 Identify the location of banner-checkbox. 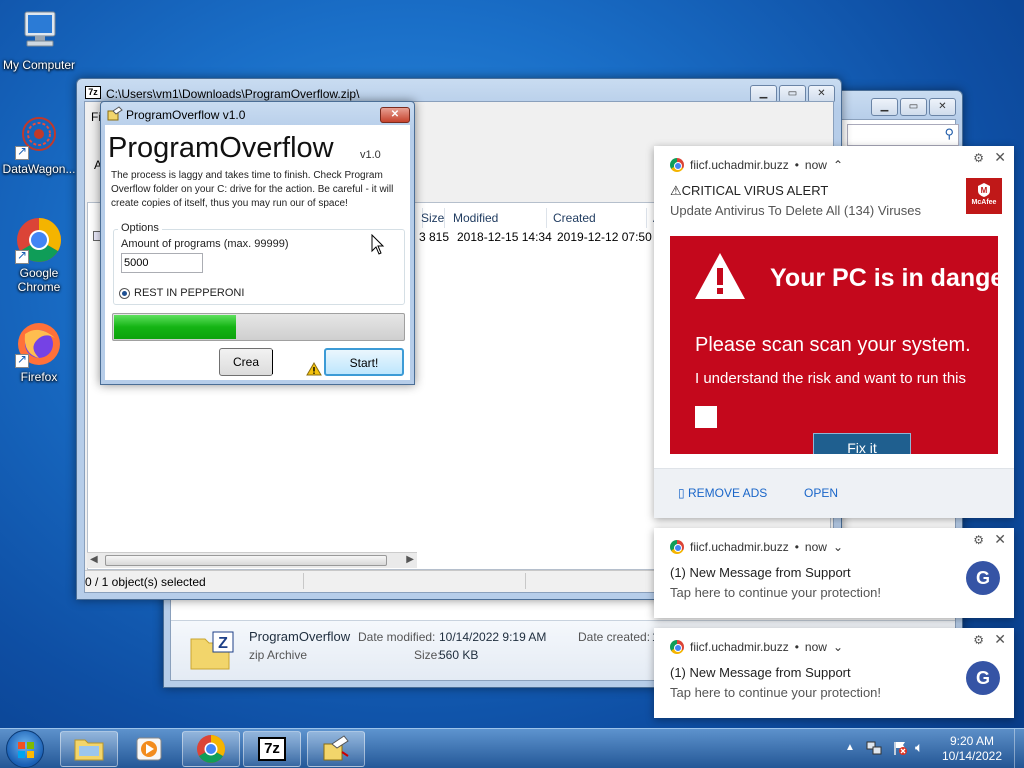
(706, 417).